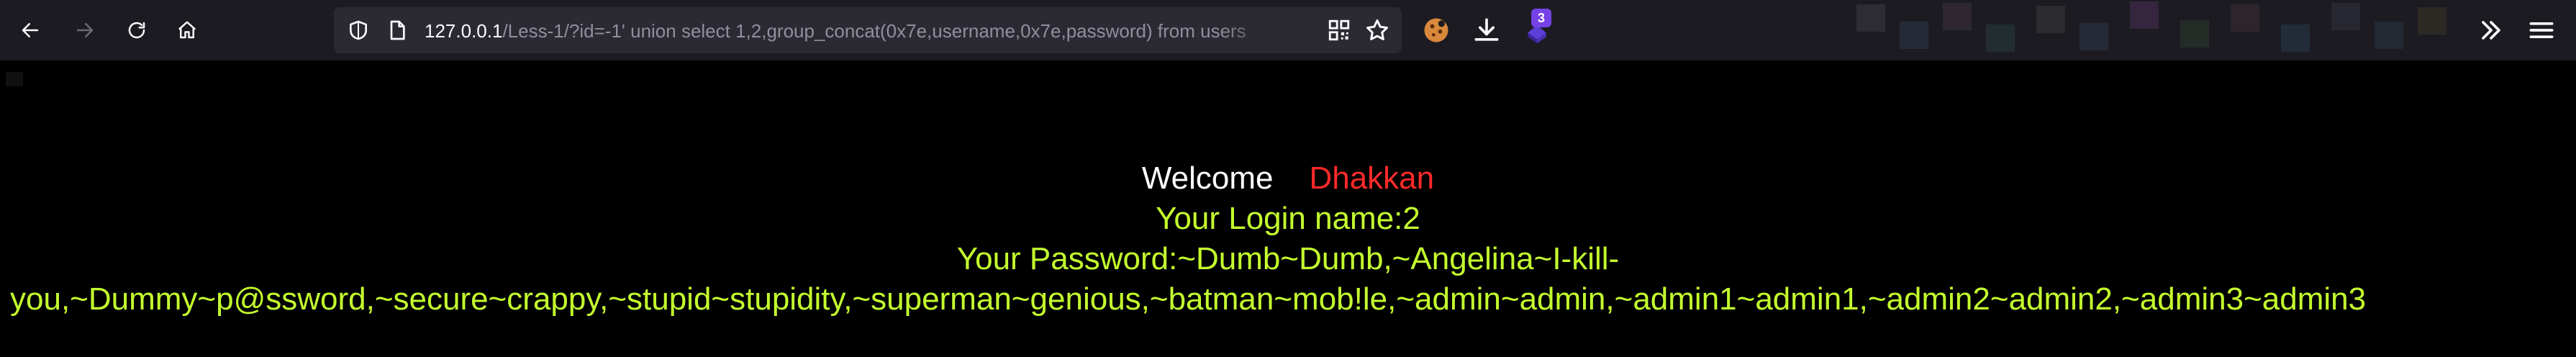  Describe the element at coordinates (397, 30) in the screenshot. I see `page-icon` at that location.